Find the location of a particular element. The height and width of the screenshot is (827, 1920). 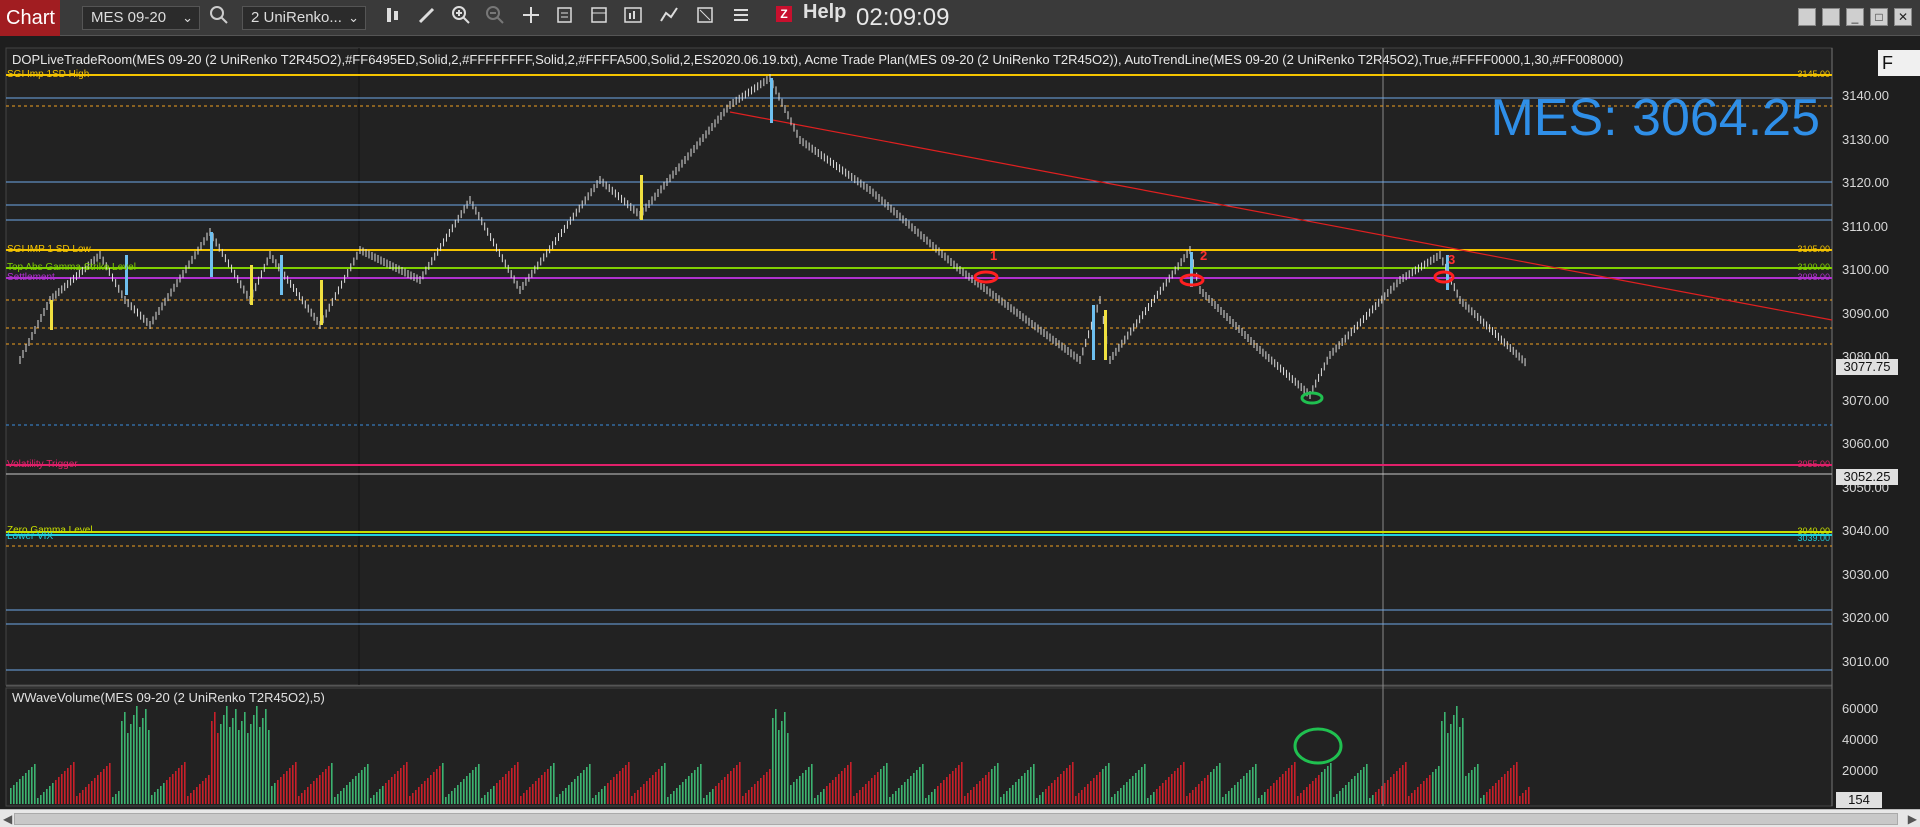

right-panel-tab: F is located at coordinates (1899, 63).